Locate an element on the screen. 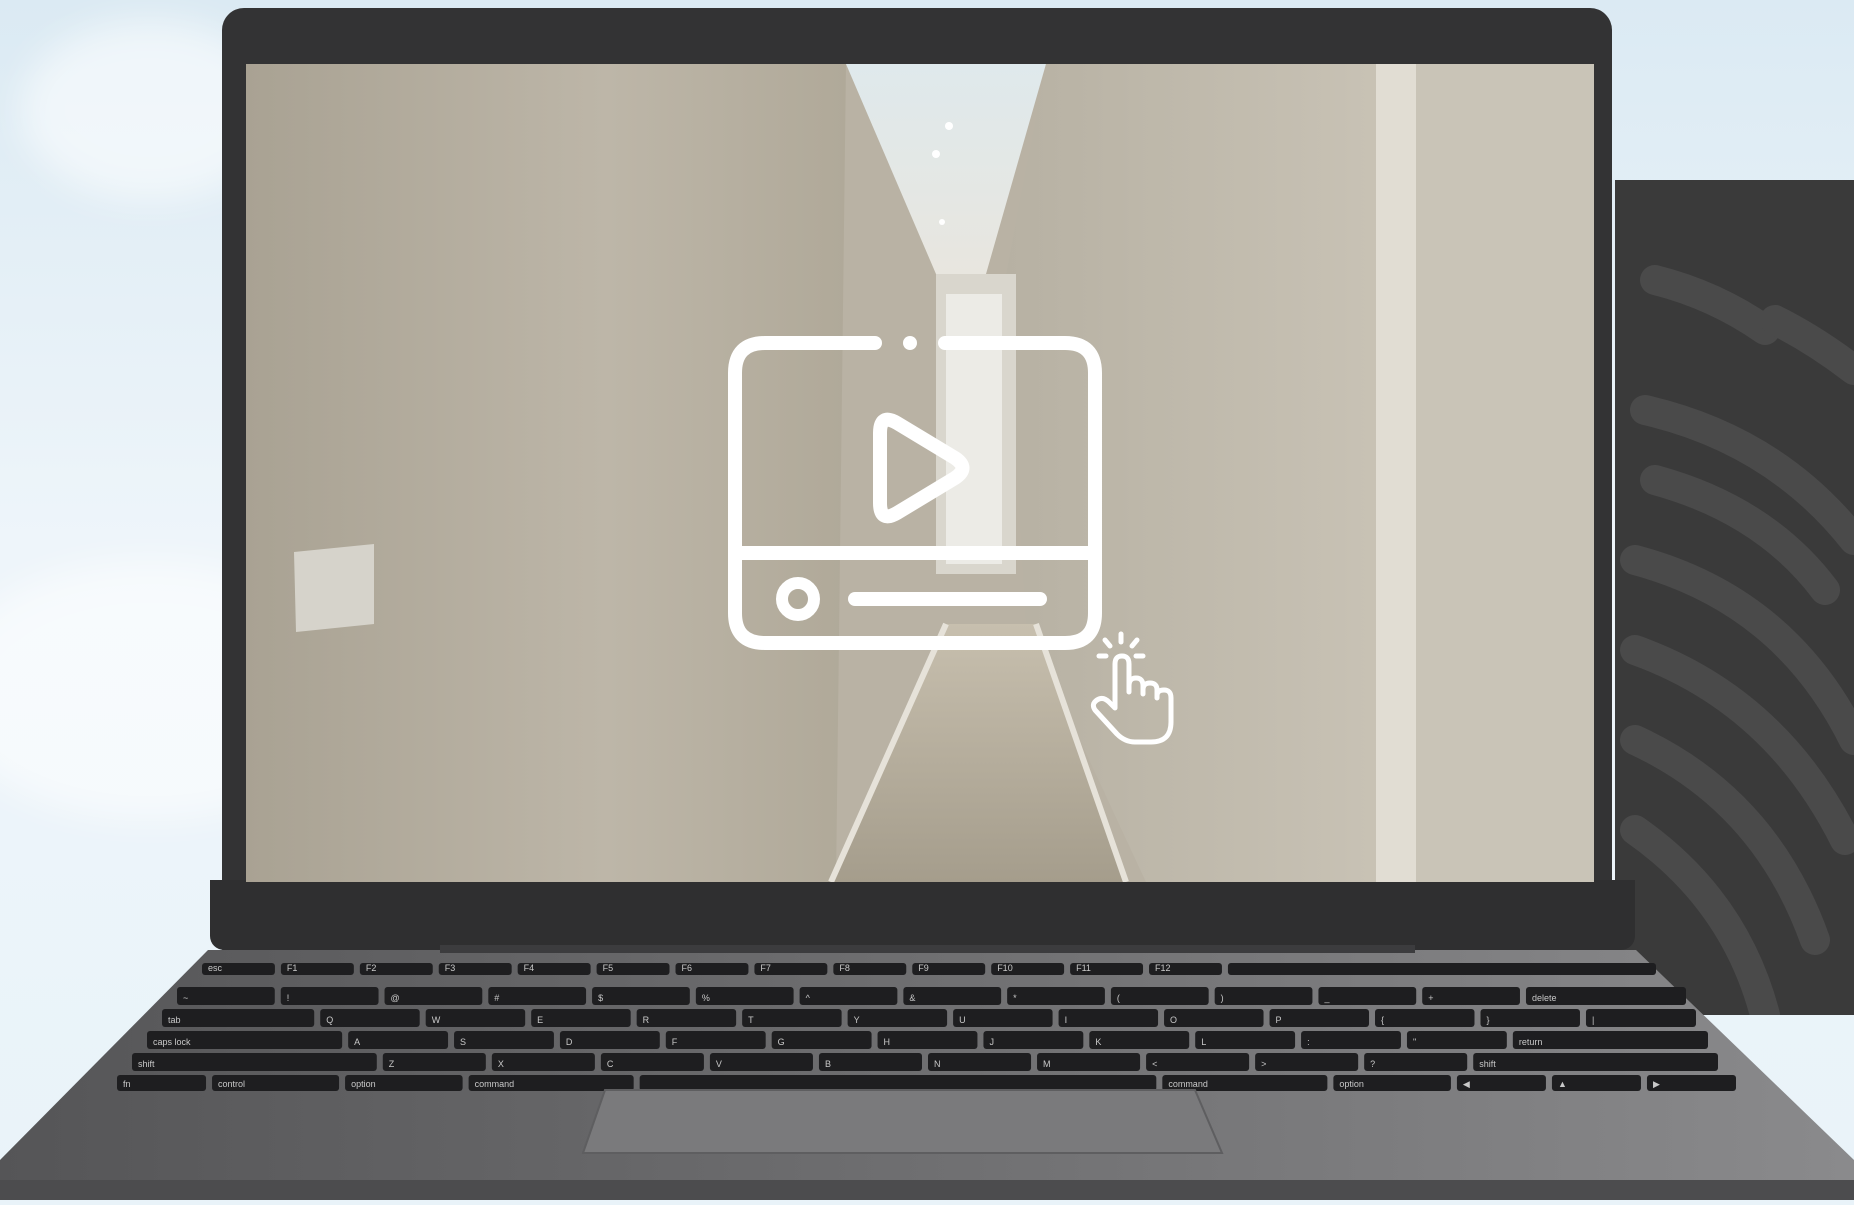  keyboard-key-label: F3 is located at coordinates (450, 968).